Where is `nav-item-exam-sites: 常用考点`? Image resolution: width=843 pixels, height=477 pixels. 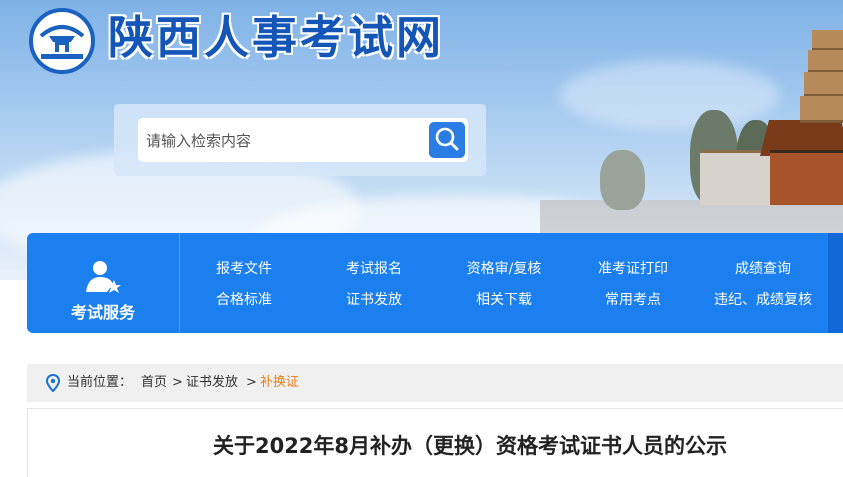 nav-item-exam-sites: 常用考点 is located at coordinates (633, 299).